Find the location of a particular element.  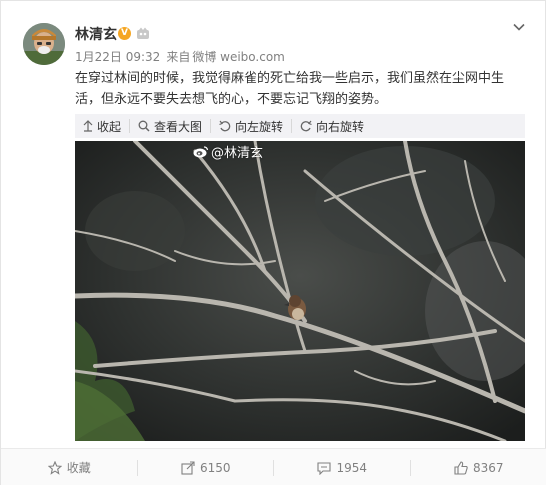

comment-button: 1954 is located at coordinates (342, 467).